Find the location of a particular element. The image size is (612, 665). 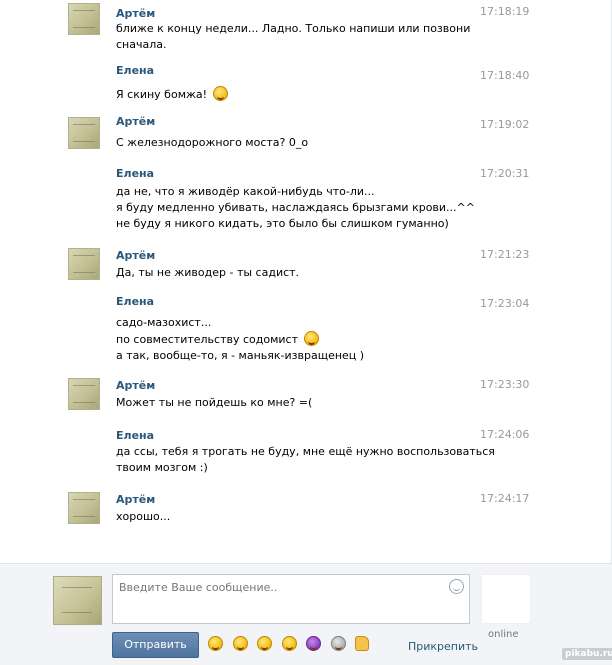

send-button: Отправить is located at coordinates (155, 645).